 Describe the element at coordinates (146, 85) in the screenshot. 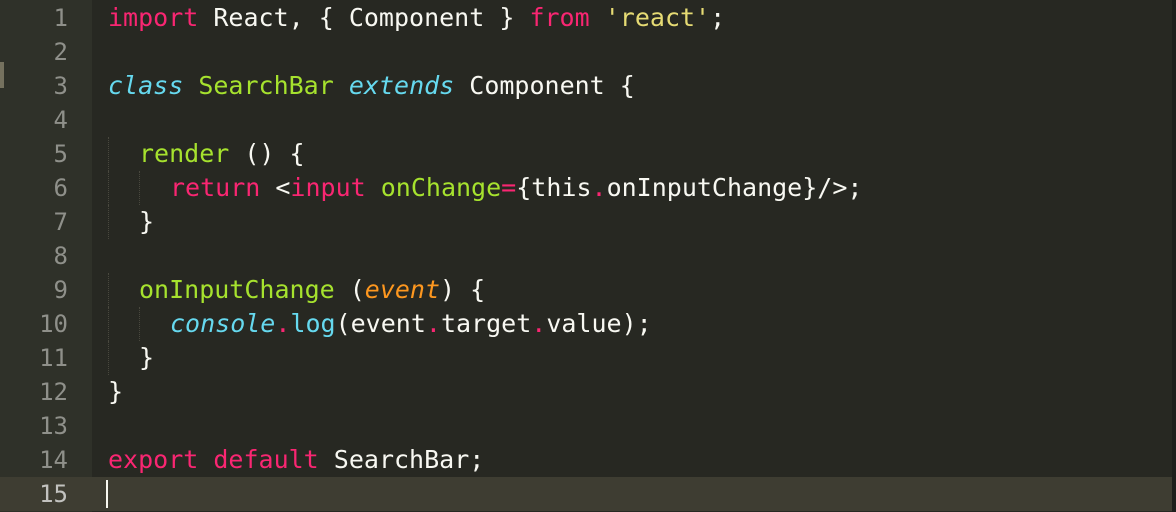

I see `code-token: class` at that location.